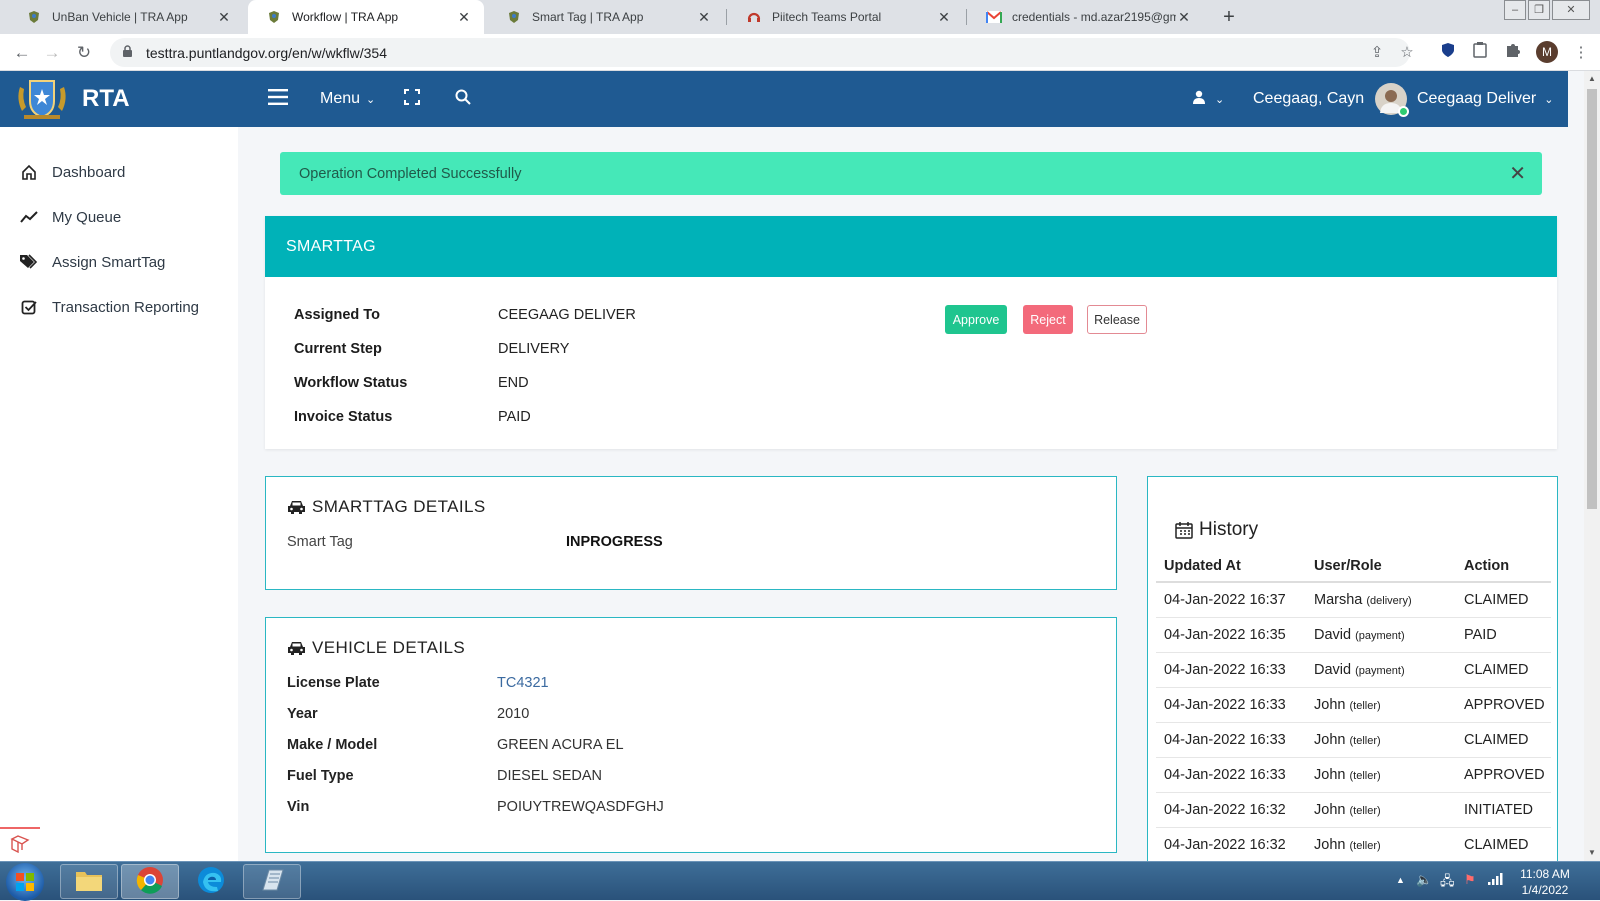  What do you see at coordinates (1094, 17) in the screenshot?
I see `tab-title: credentials - md.azar2195@gmail` at bounding box center [1094, 17].